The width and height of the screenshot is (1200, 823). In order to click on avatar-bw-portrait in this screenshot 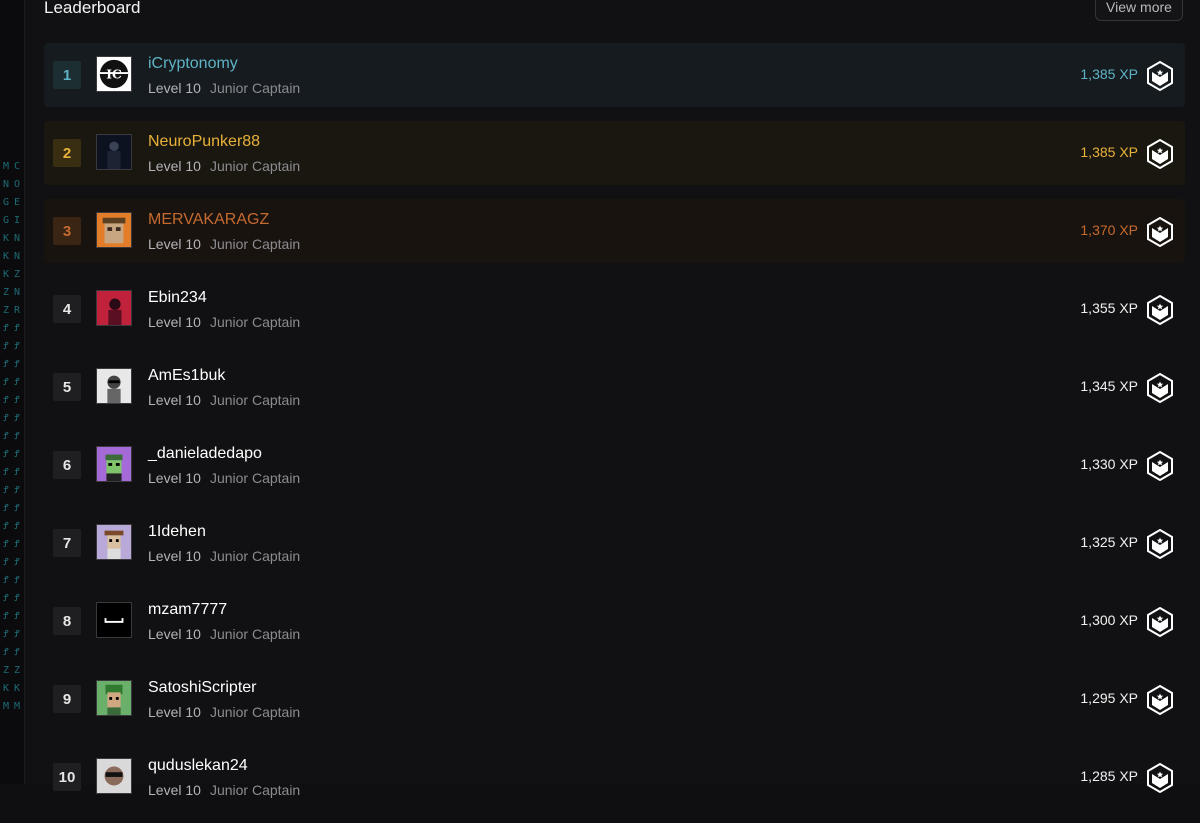, I will do `click(114, 386)`.